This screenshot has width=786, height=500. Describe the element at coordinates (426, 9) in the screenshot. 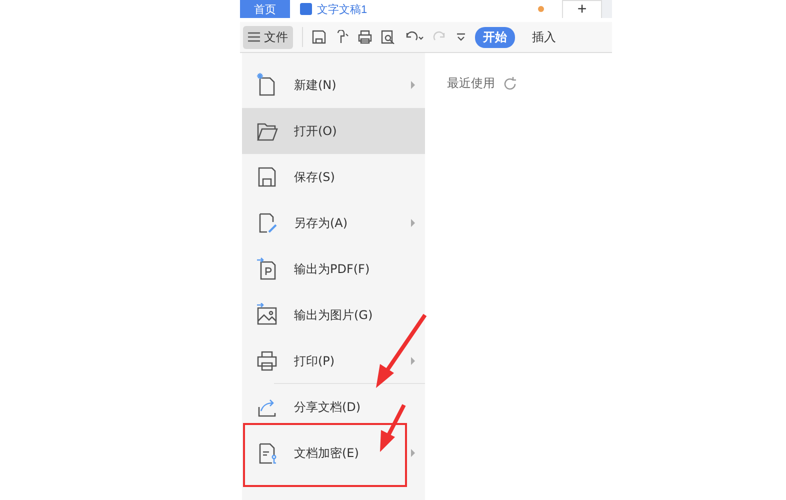

I see `tab: 文字文稿1` at that location.